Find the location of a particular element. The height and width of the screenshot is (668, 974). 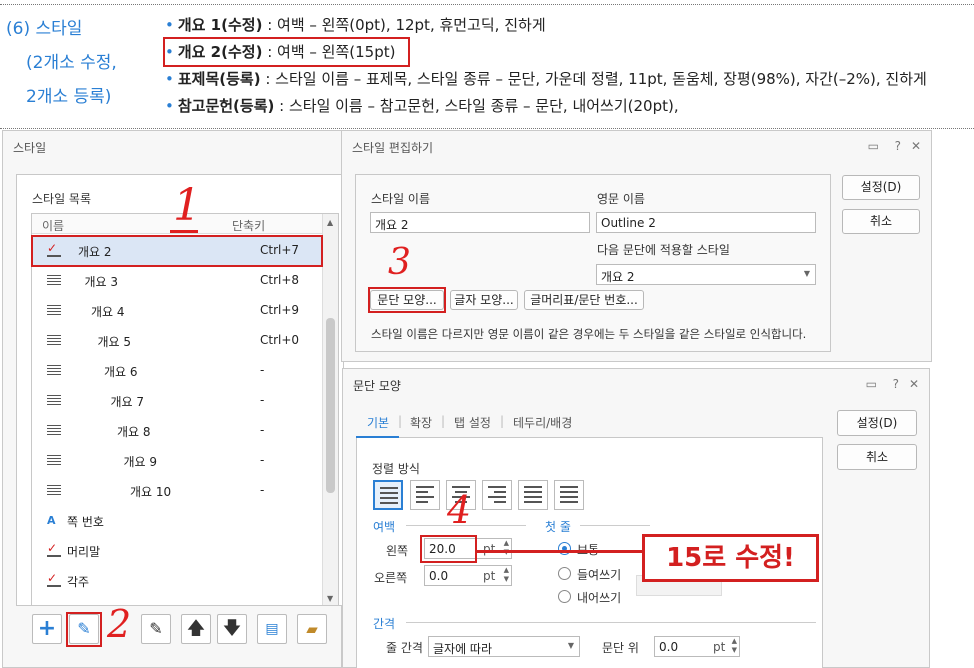

tab-basic: 기본 is located at coordinates (378, 422).